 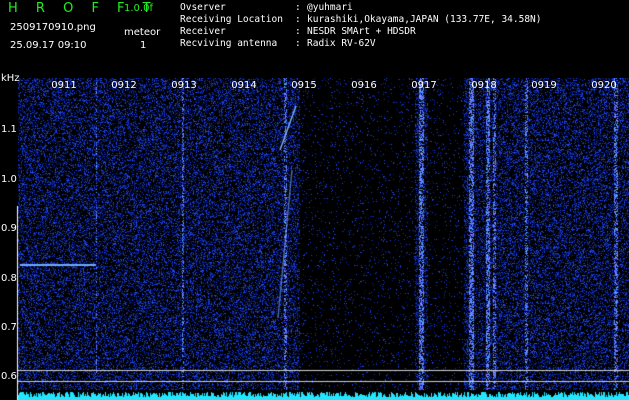 I want to click on info-key: Receiver, so click(x=203, y=31).